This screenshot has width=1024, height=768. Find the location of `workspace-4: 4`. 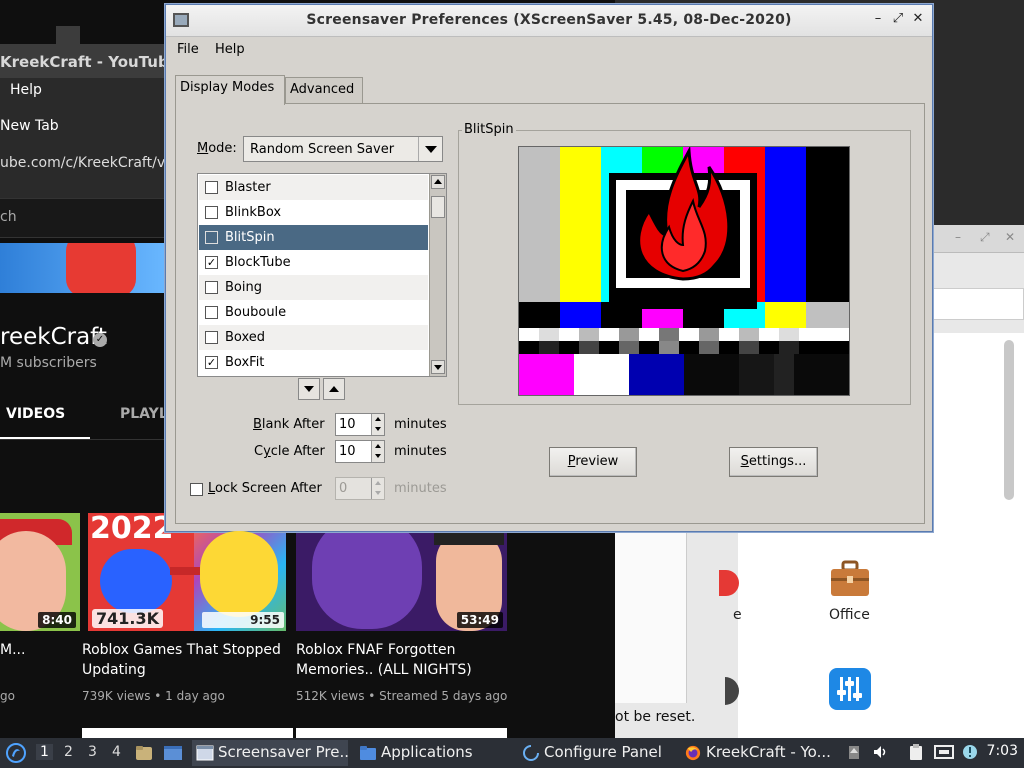

workspace-4: 4 is located at coordinates (116, 752).